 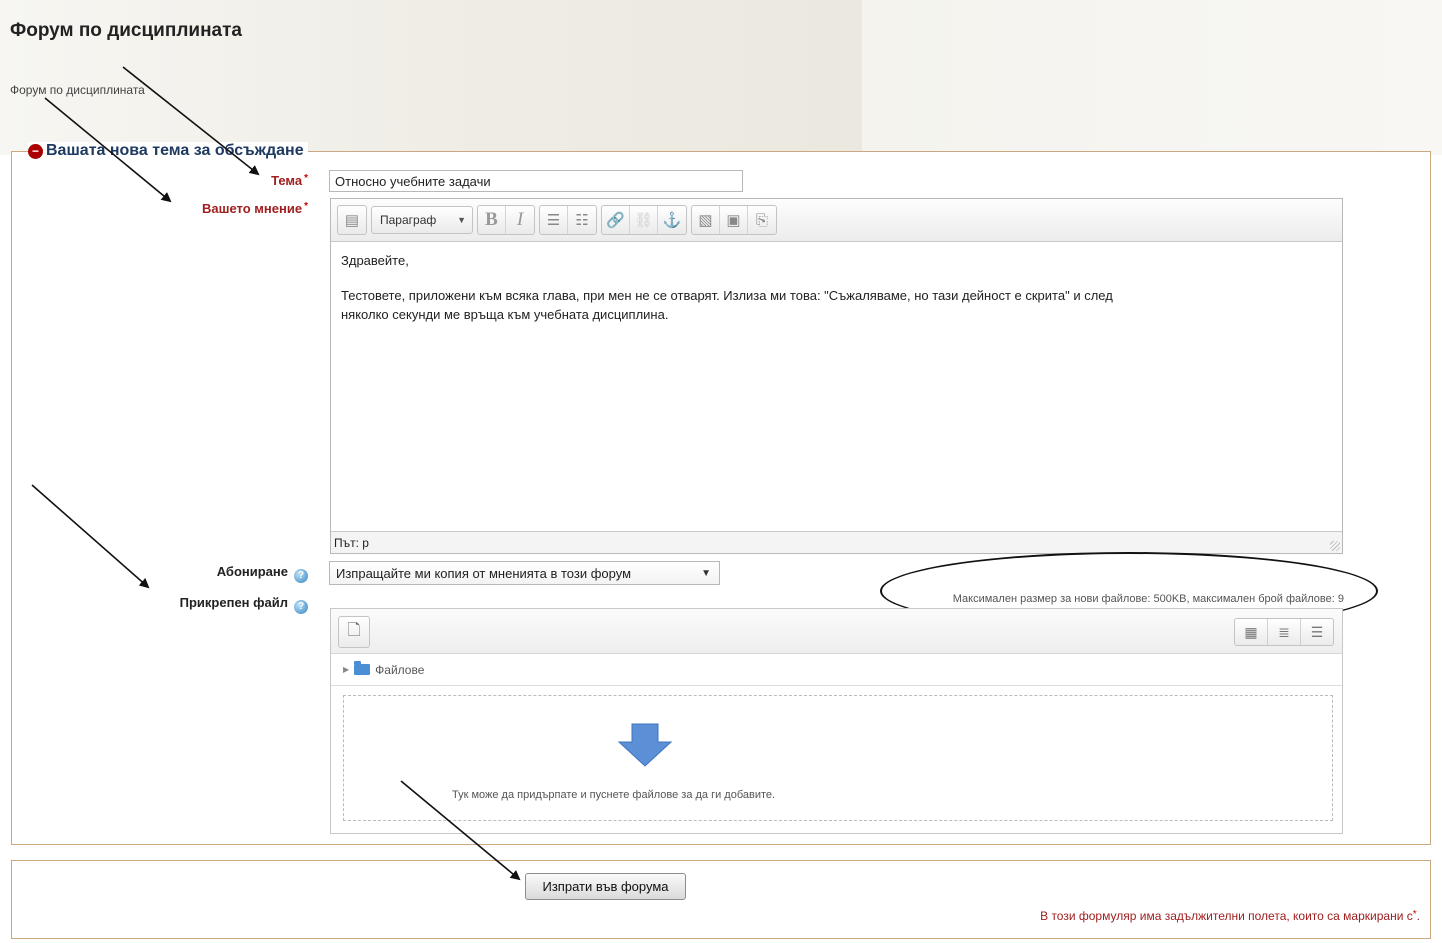 I want to click on view-tree-icon: ☰, so click(x=1317, y=632).